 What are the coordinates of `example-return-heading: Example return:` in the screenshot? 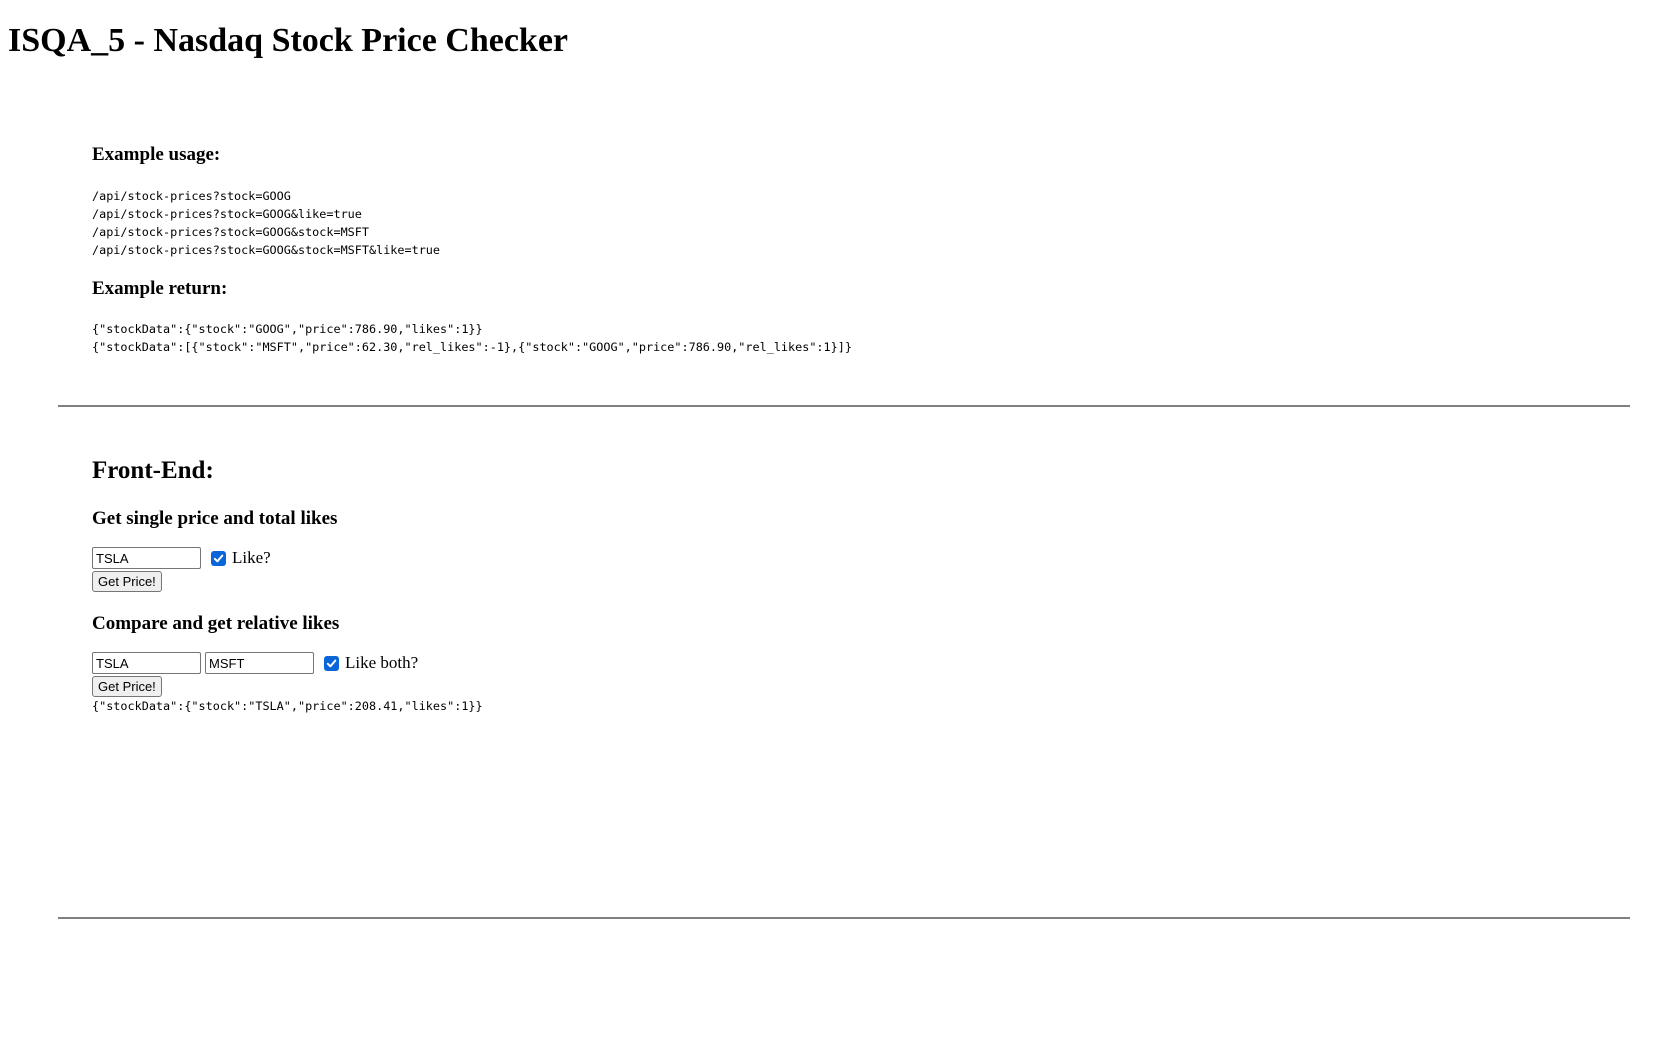 It's located at (160, 288).